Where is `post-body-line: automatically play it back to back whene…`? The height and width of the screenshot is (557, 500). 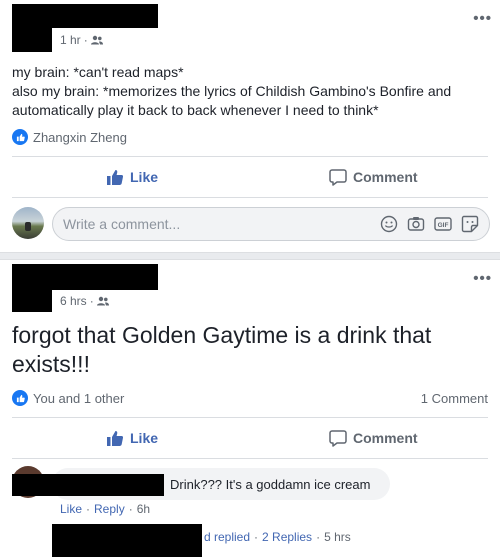 post-body-line: automatically play it back to back whene… is located at coordinates (195, 110).